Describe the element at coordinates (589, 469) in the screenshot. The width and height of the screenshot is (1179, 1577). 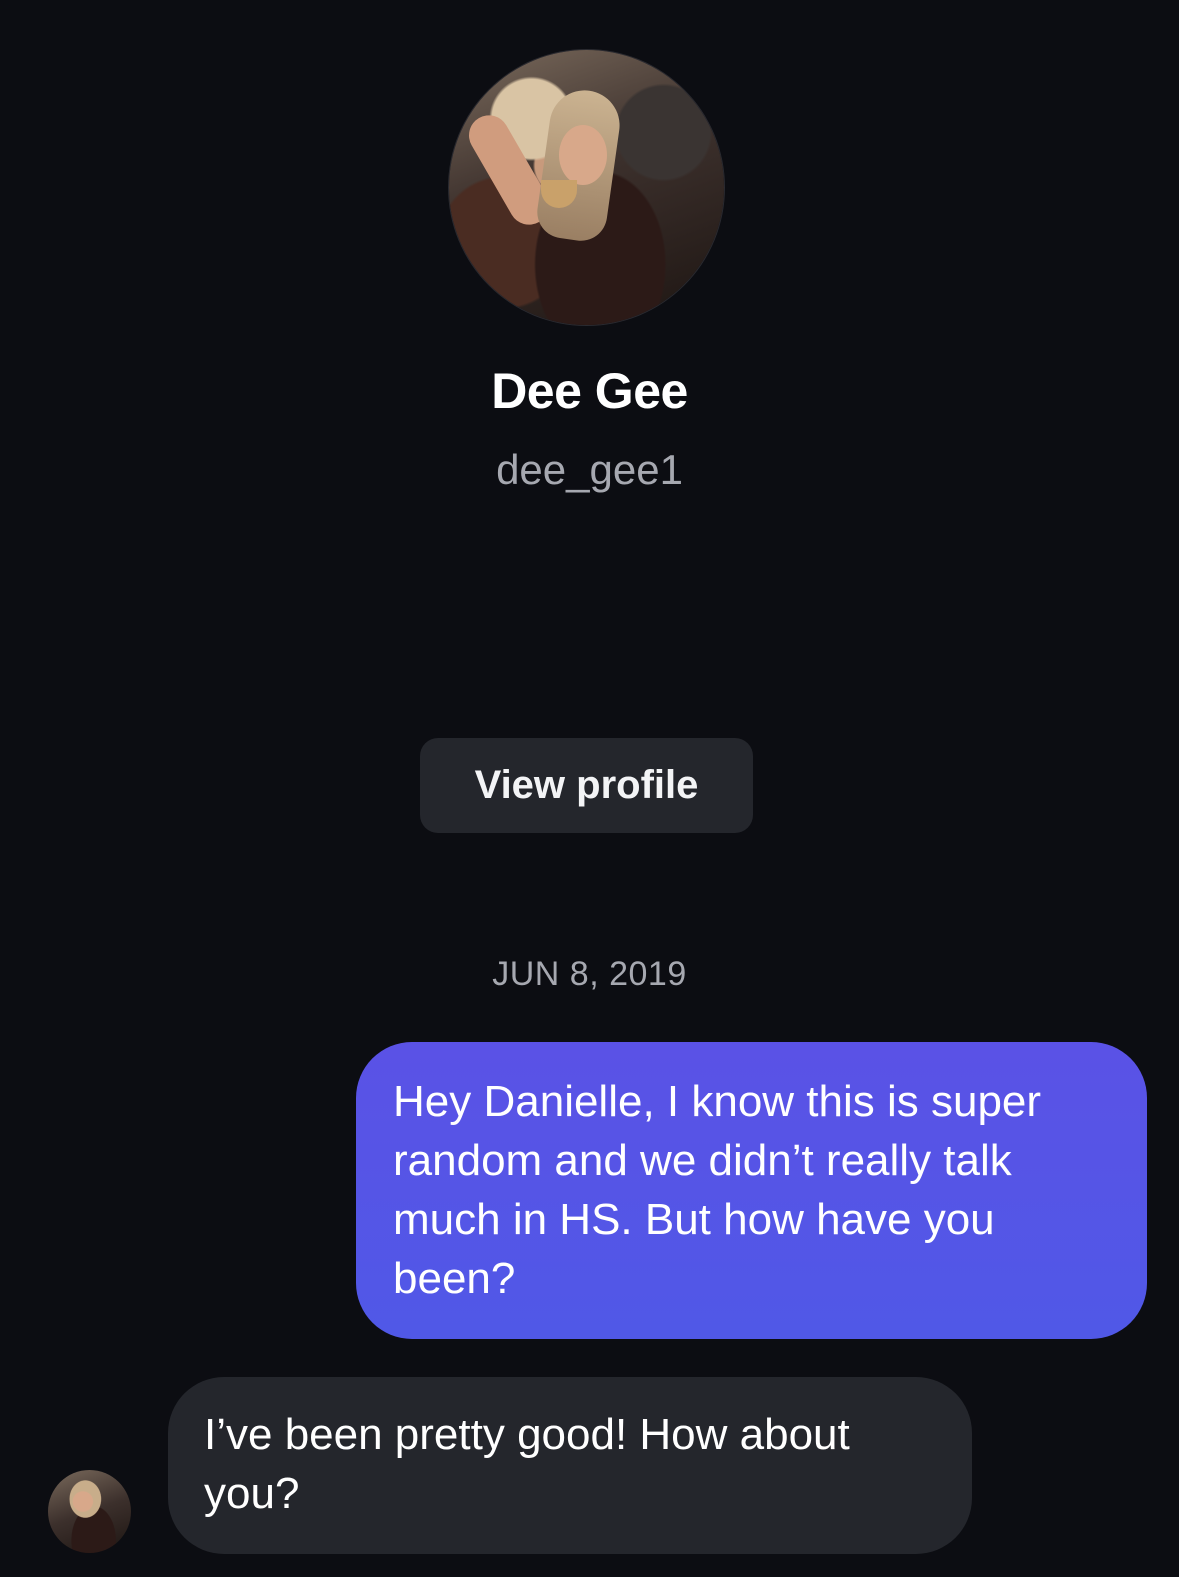
I see `profile-username: dee_gee1` at that location.